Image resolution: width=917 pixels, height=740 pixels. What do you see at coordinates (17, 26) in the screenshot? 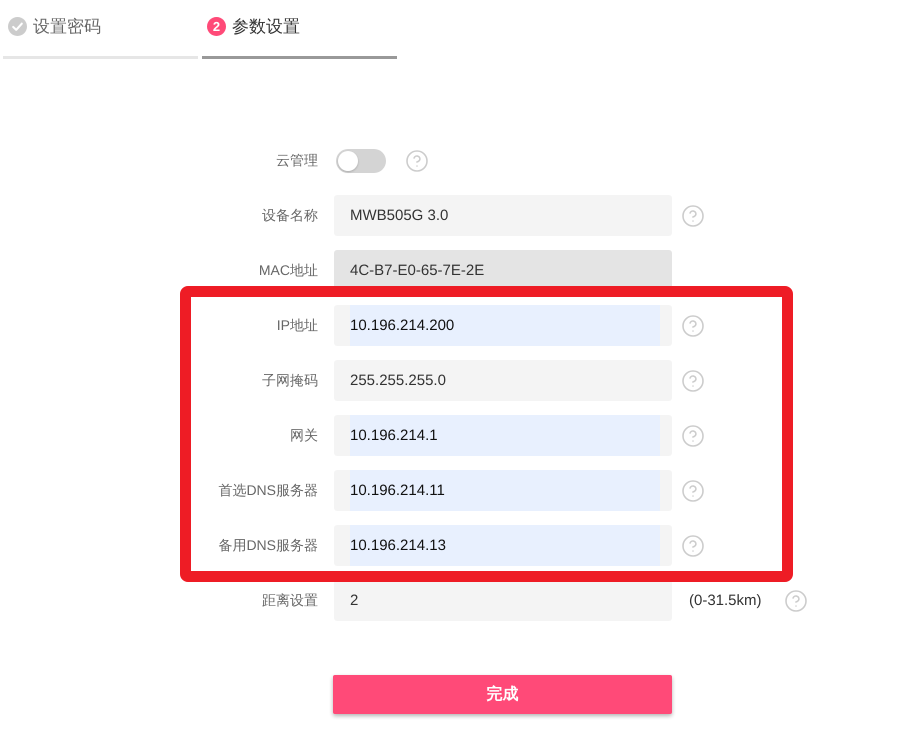
I see `check-circle-icon` at bounding box center [17, 26].